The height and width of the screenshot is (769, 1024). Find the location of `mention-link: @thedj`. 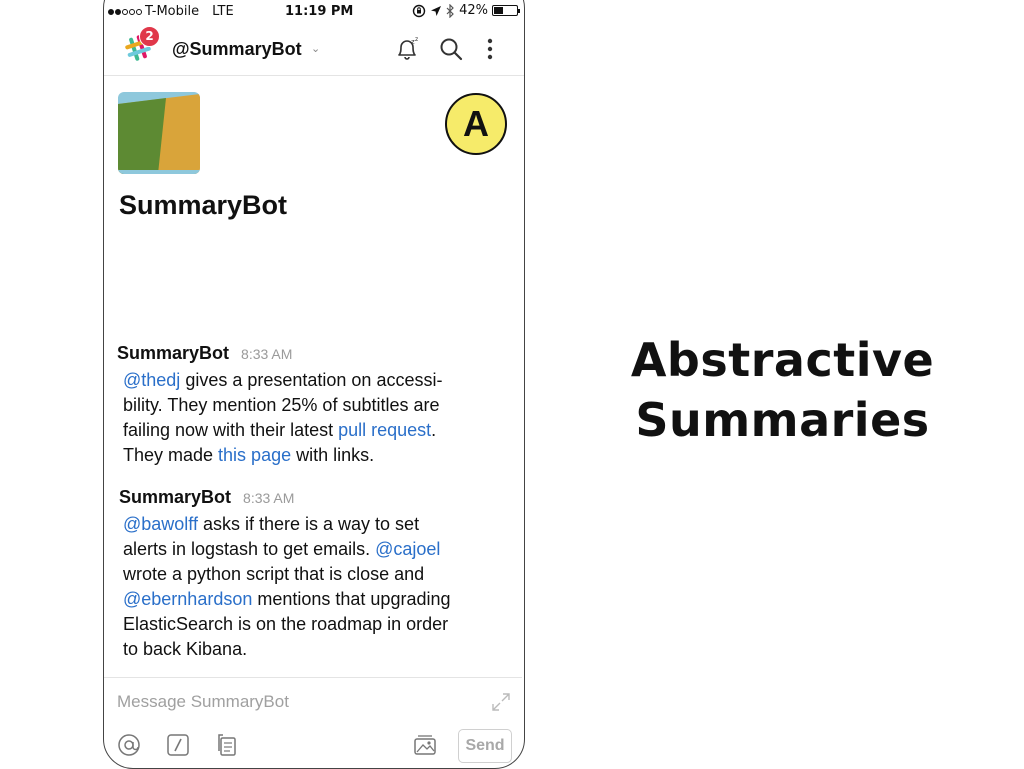

mention-link: @thedj is located at coordinates (151, 380).